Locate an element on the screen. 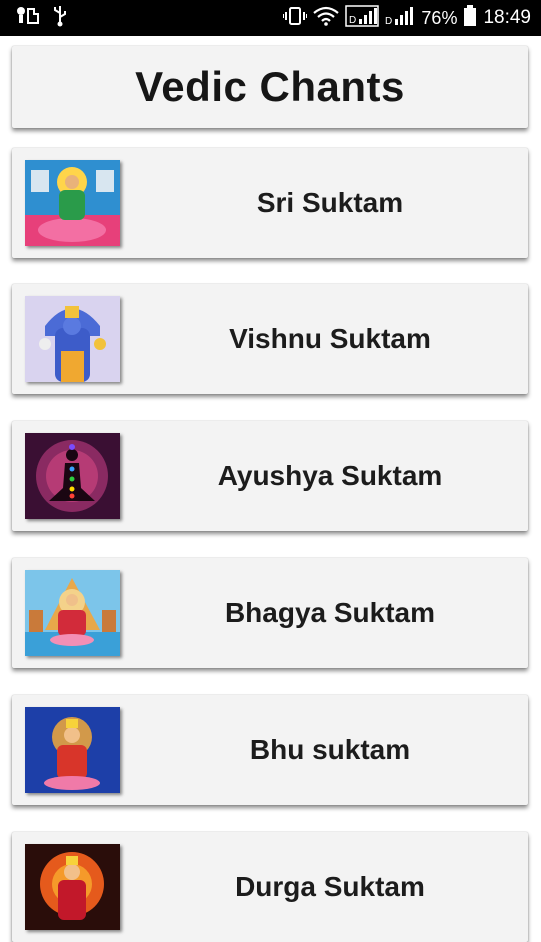 This screenshot has width=541, height=942. chant-item-vishnu-suktam: Vishnu Suktam is located at coordinates (270, 339).